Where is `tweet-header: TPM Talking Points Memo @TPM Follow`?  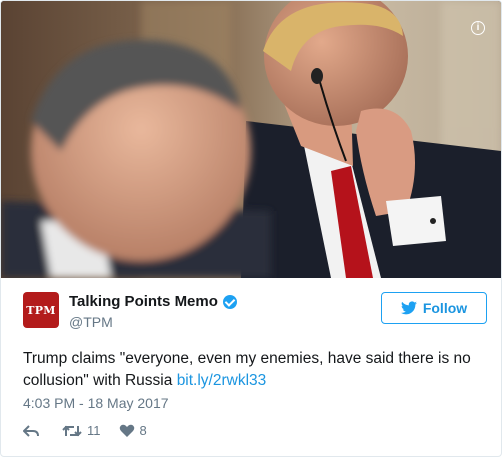 tweet-header: TPM Talking Points Memo @TPM Follow is located at coordinates (255, 314).